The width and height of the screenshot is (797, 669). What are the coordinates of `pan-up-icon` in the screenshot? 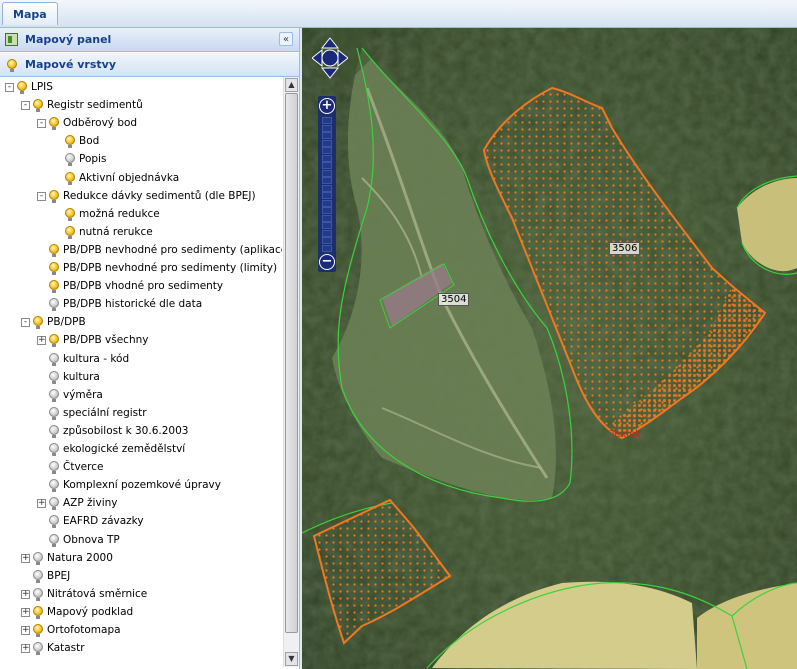 It's located at (330, 43).